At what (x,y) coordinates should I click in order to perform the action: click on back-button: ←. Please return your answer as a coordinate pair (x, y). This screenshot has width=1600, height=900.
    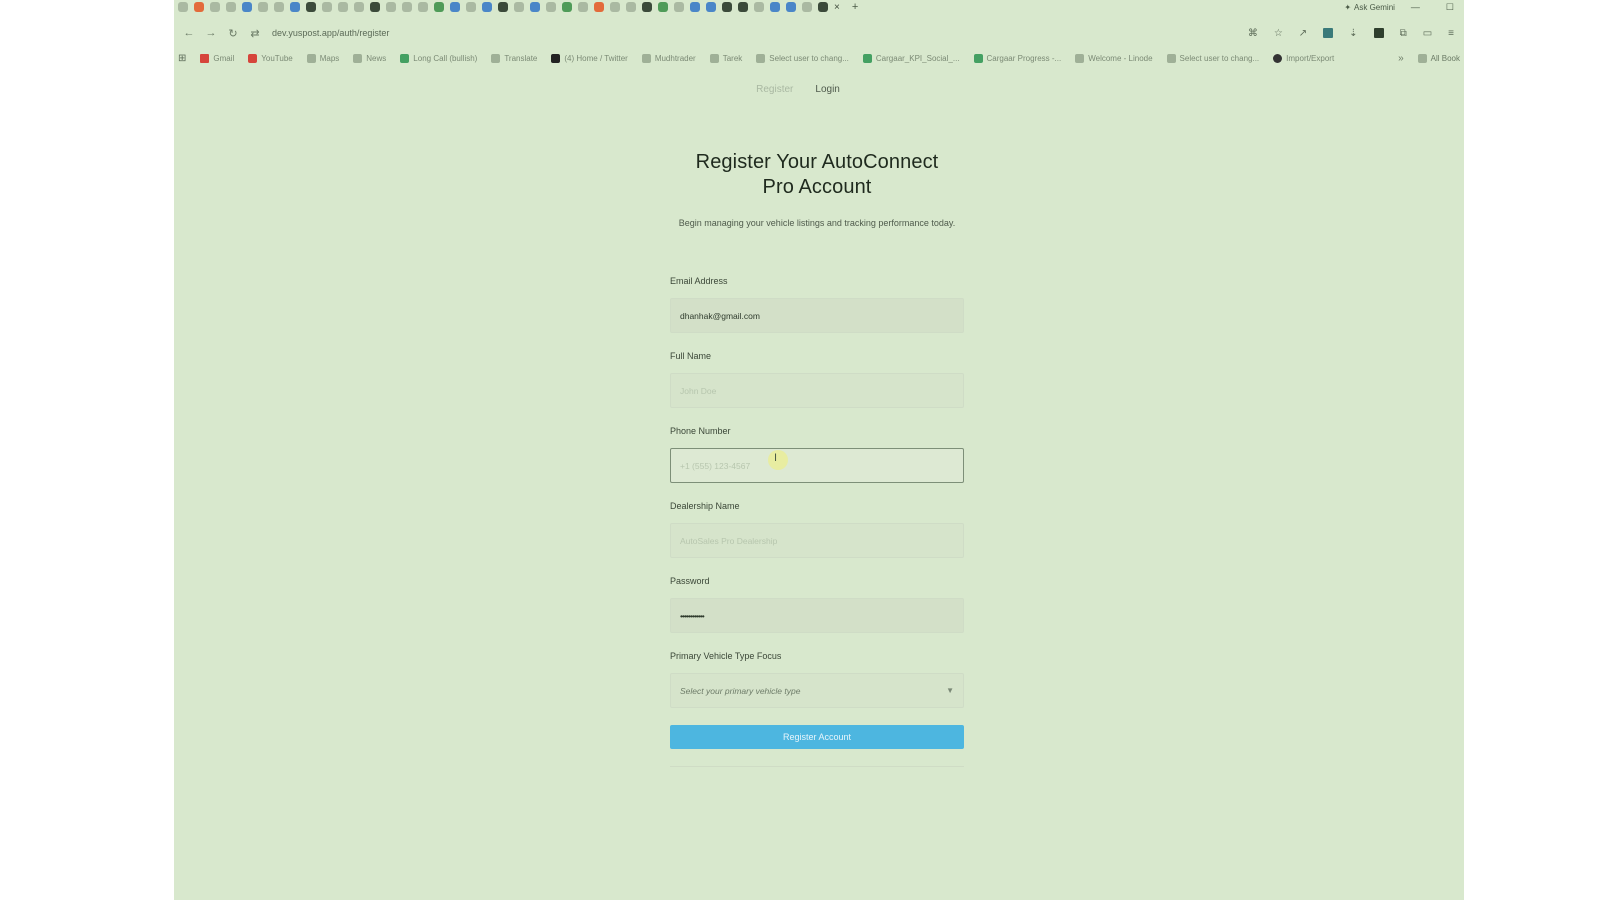
    Looking at the image, I should click on (189, 33).